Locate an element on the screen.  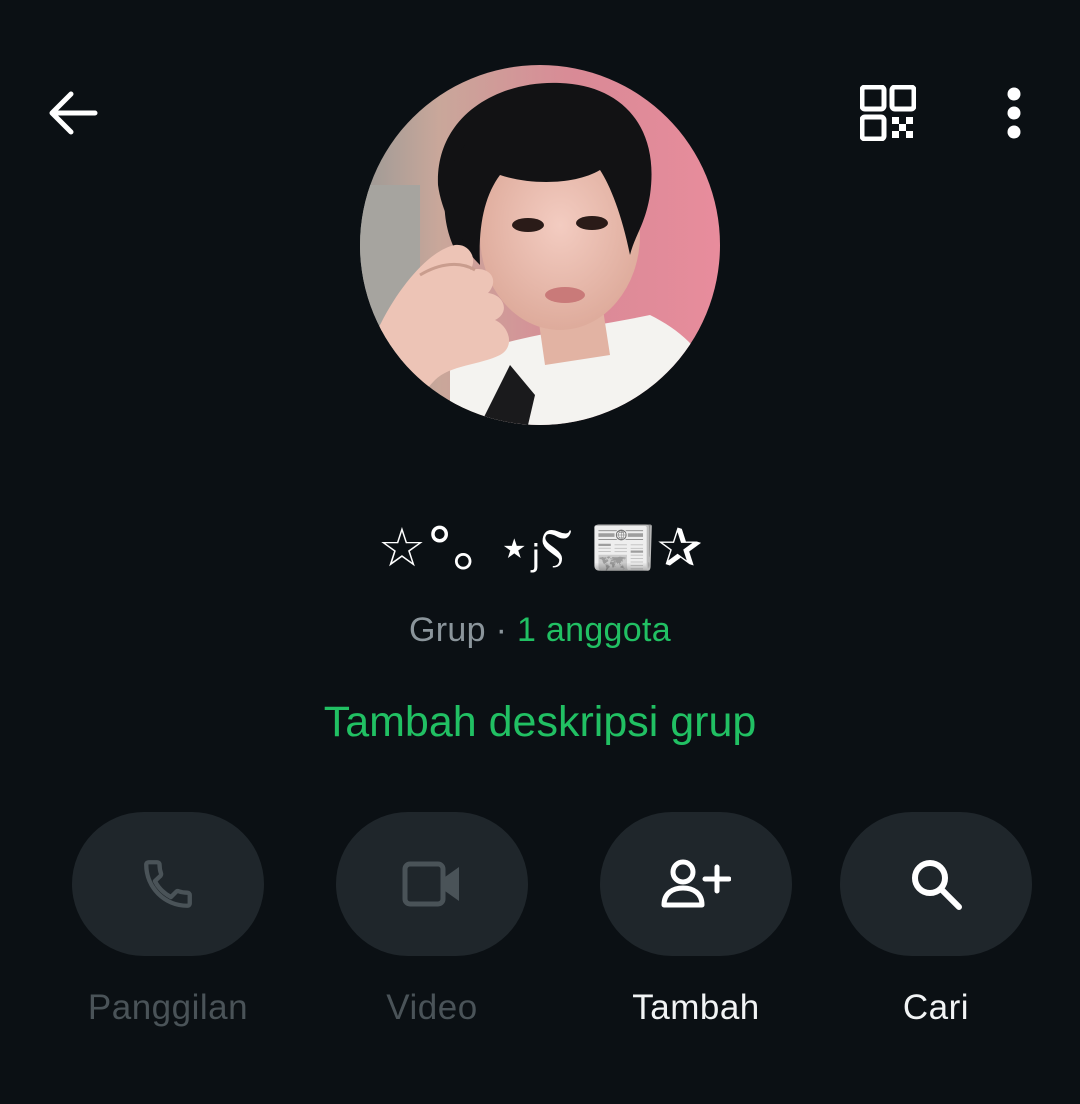
call-action: Panggilan is located at coordinates (168, 921).